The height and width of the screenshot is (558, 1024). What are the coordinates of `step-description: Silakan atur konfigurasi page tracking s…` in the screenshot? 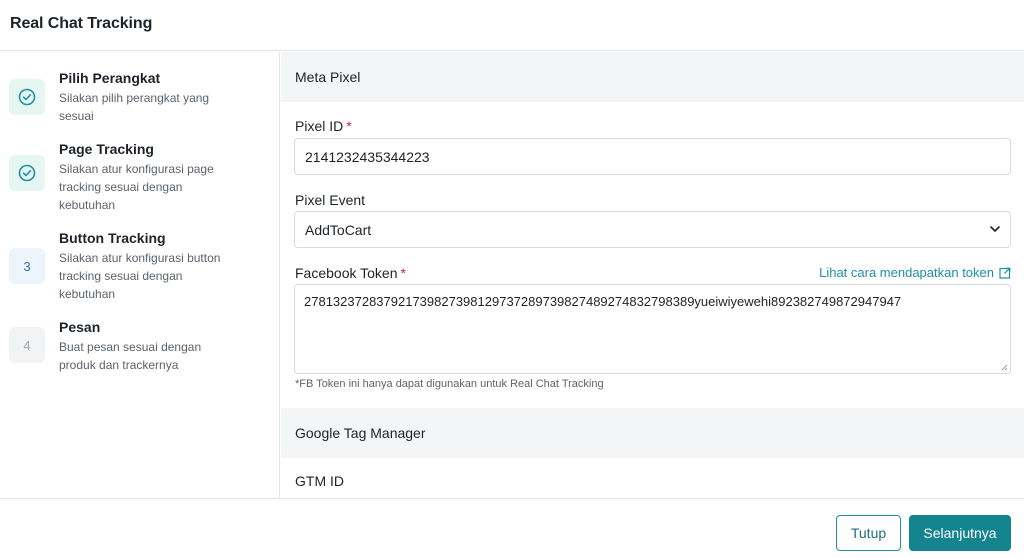 It's located at (136, 187).